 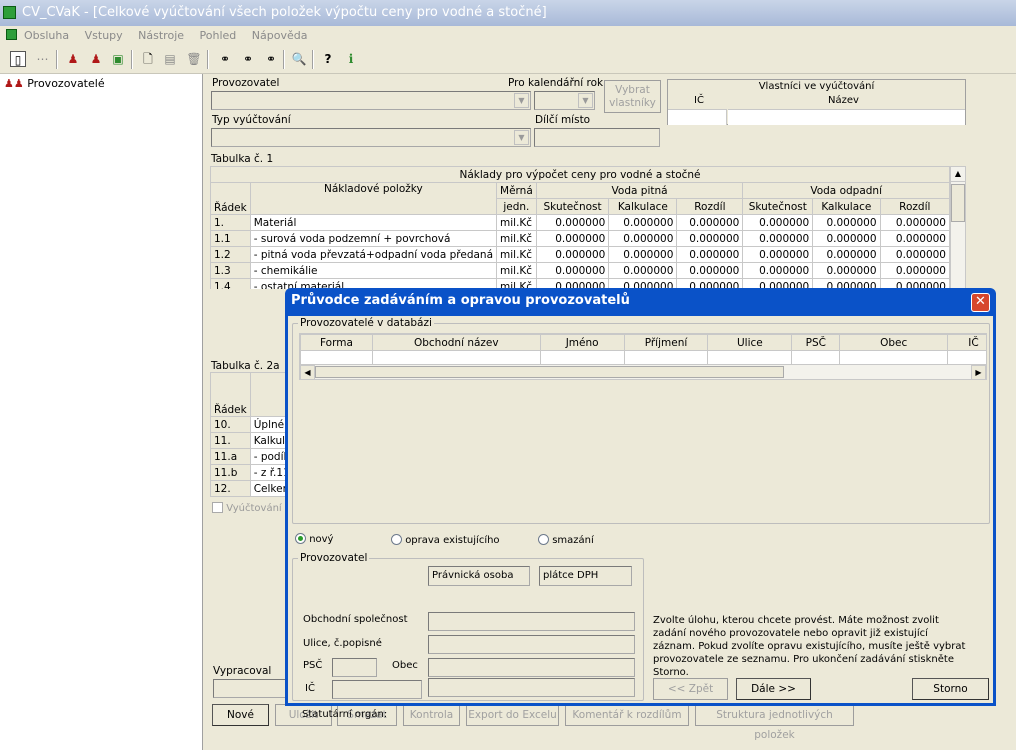 What do you see at coordinates (354, 667) in the screenshot?
I see `psc-field` at bounding box center [354, 667].